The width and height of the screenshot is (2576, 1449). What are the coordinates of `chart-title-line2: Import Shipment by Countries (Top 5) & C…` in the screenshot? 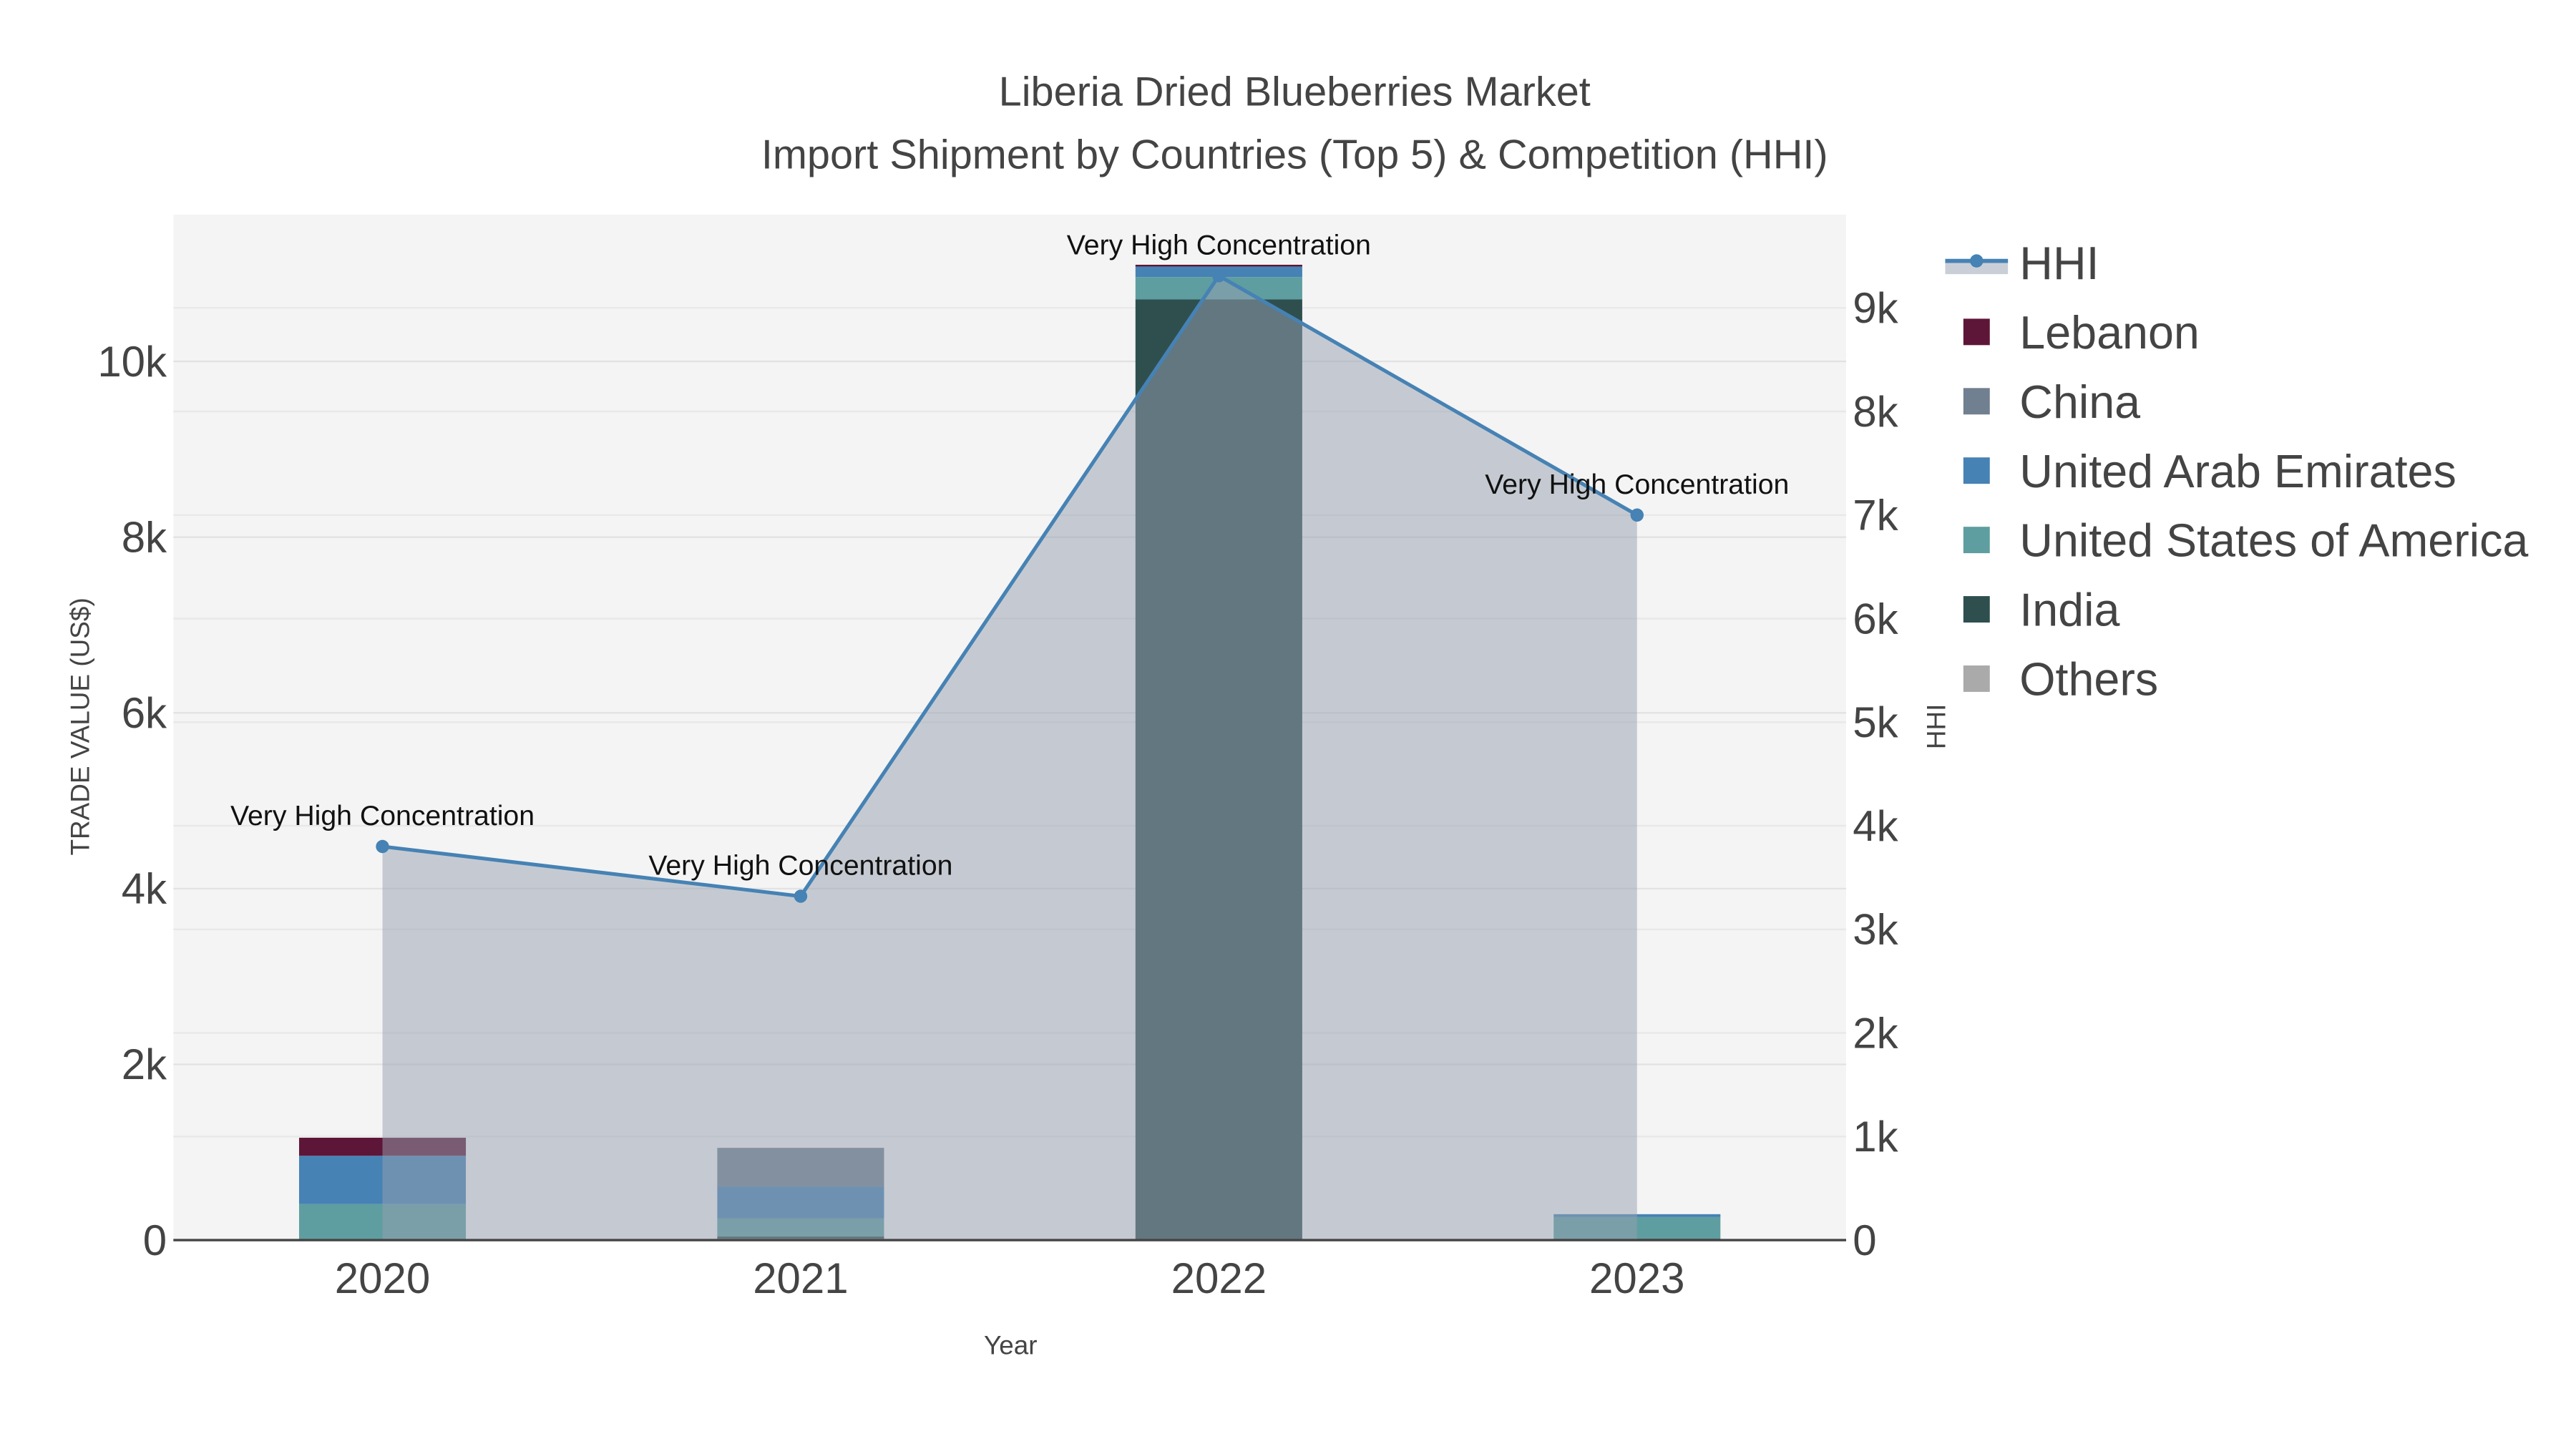 It's located at (1294, 154).